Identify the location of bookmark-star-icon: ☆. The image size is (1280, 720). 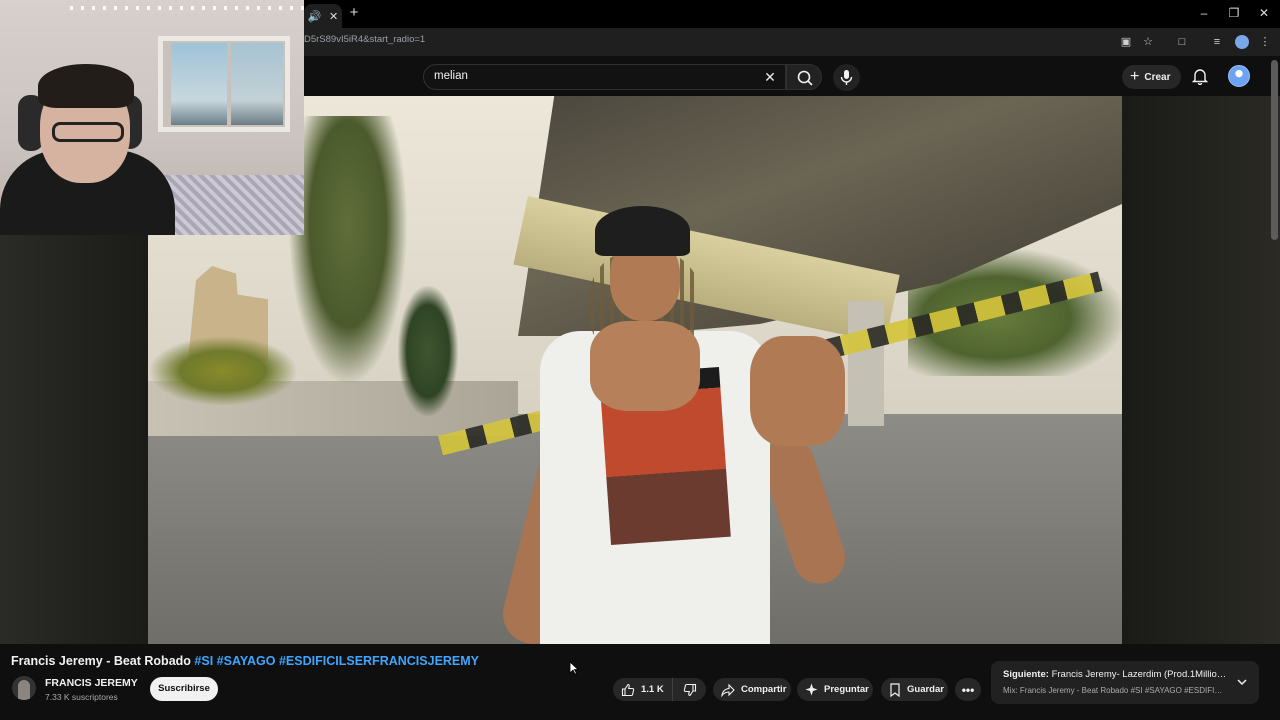
(1148, 42).